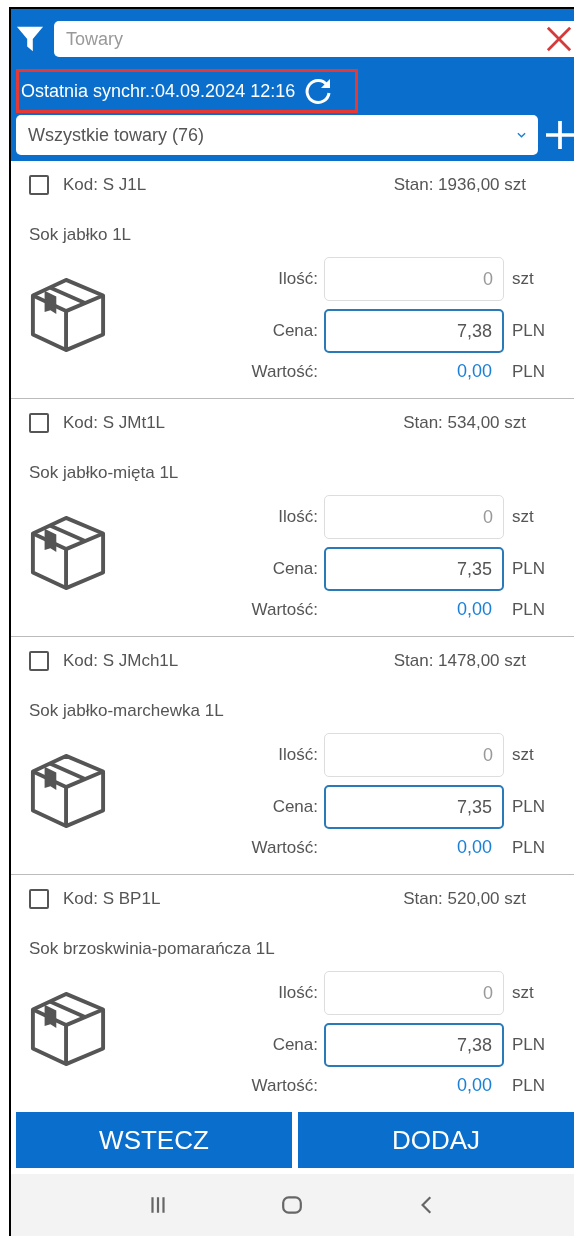 The image size is (574, 1236). I want to click on chevron-down-icon, so click(521, 135).